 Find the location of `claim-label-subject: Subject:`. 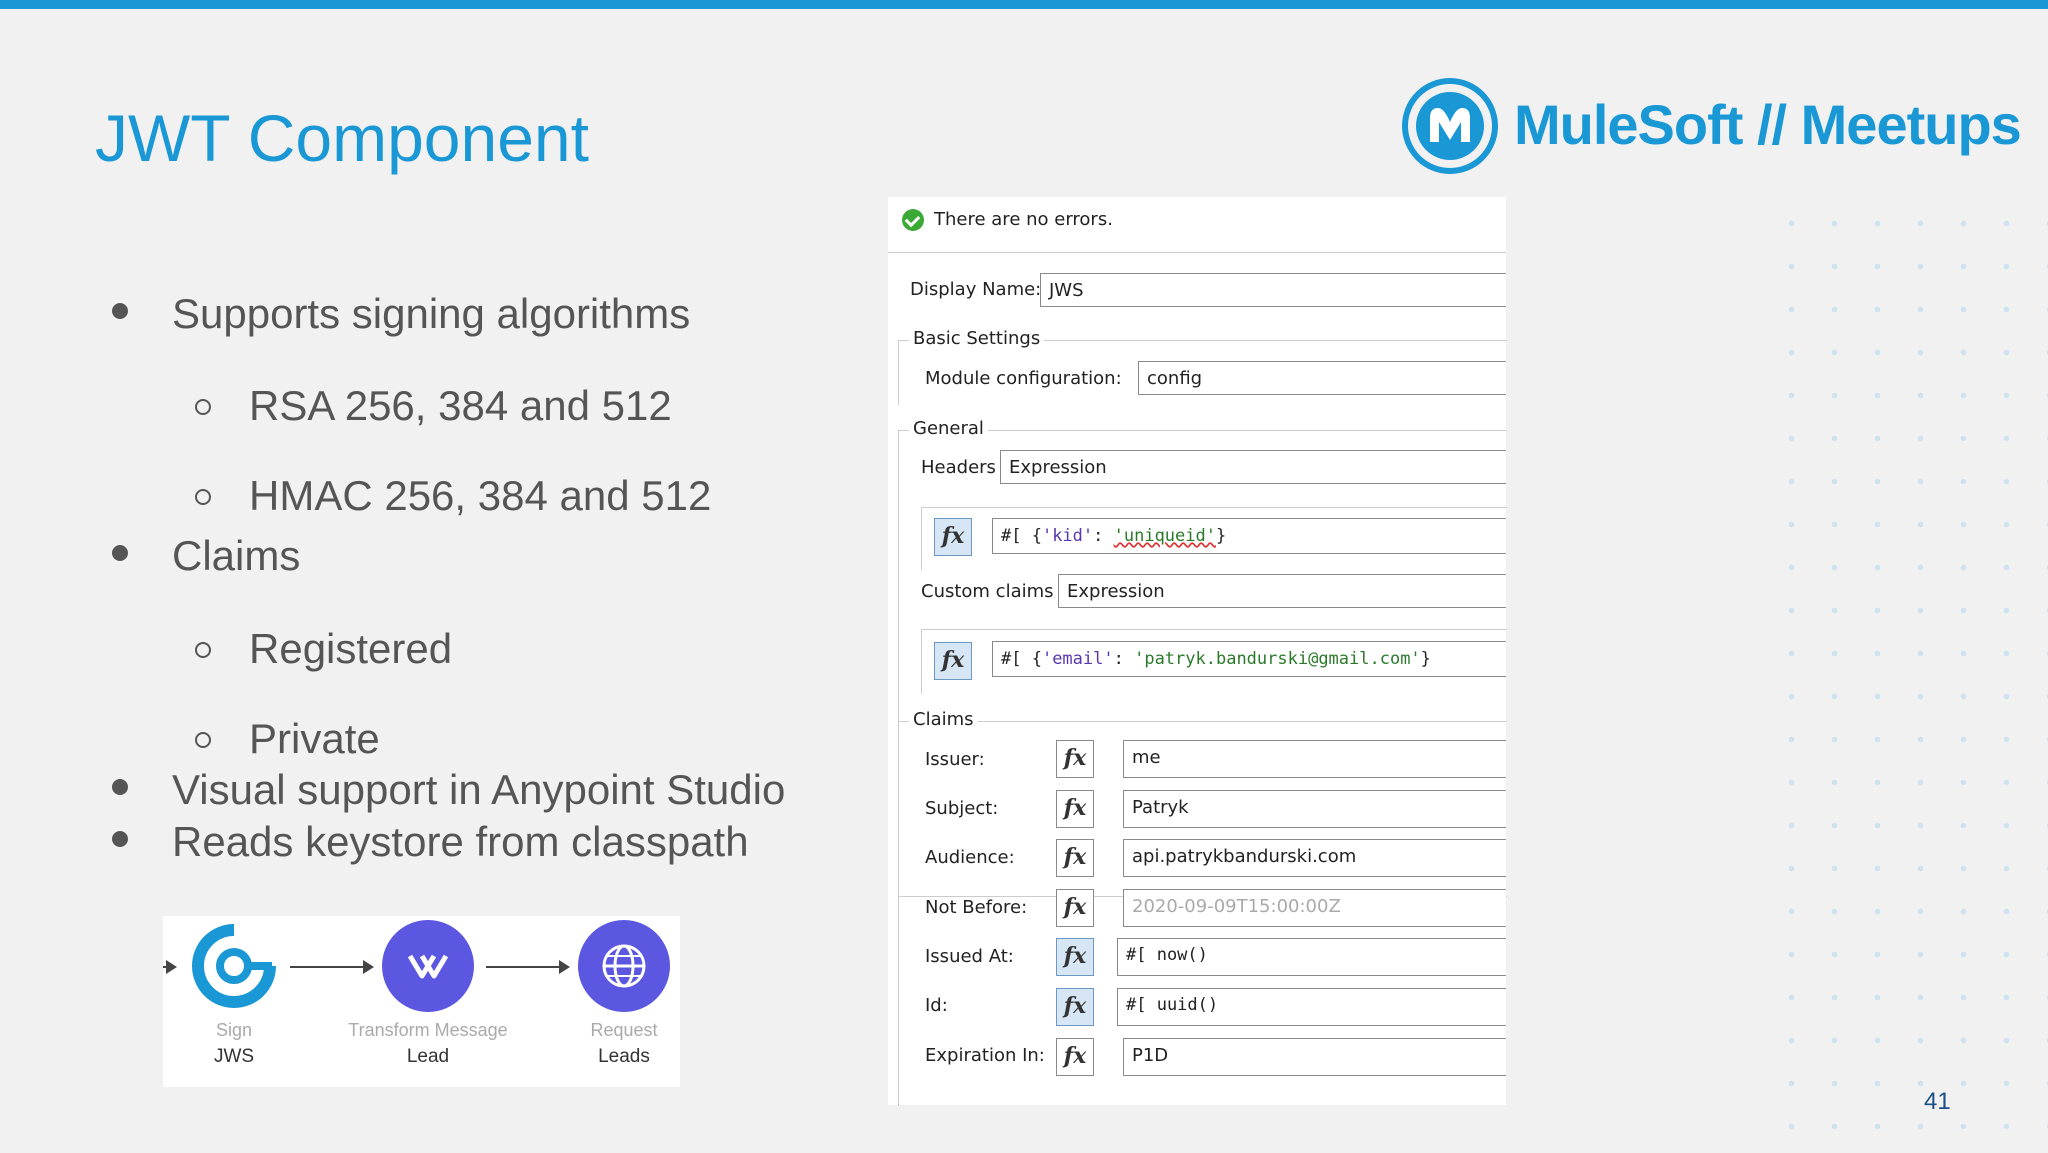

claim-label-subject: Subject: is located at coordinates (962, 808).